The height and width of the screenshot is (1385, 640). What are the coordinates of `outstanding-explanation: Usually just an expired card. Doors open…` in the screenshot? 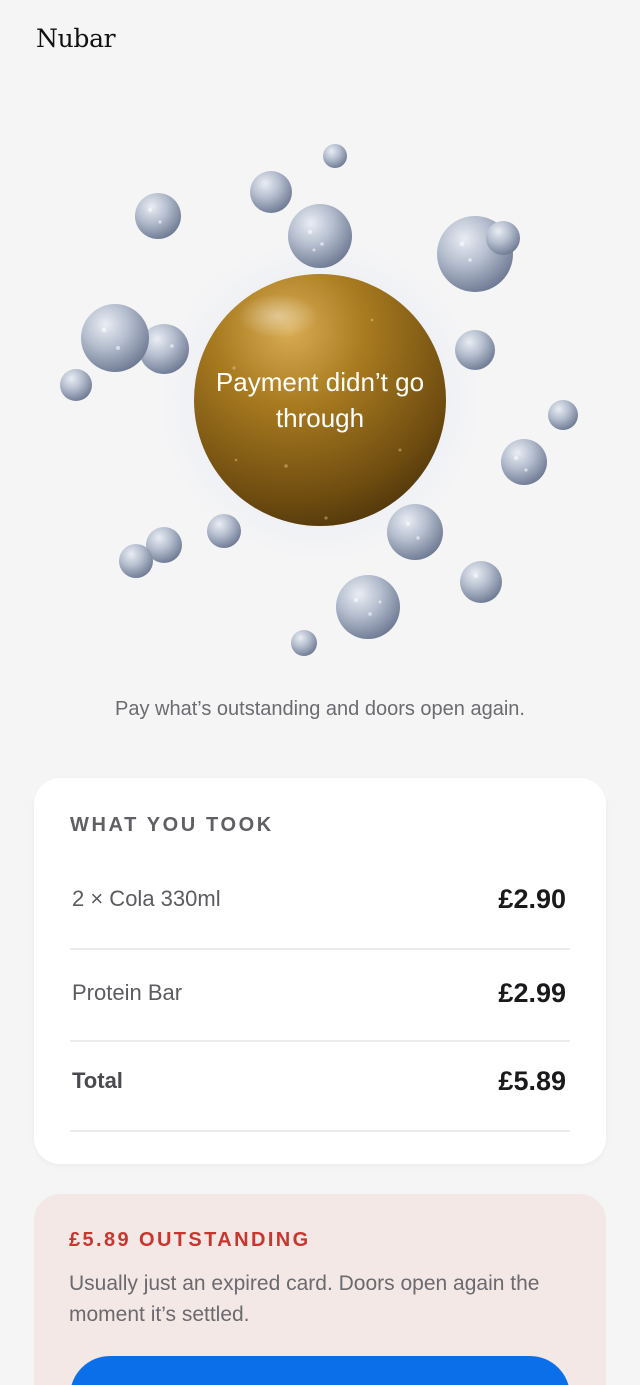 It's located at (304, 1299).